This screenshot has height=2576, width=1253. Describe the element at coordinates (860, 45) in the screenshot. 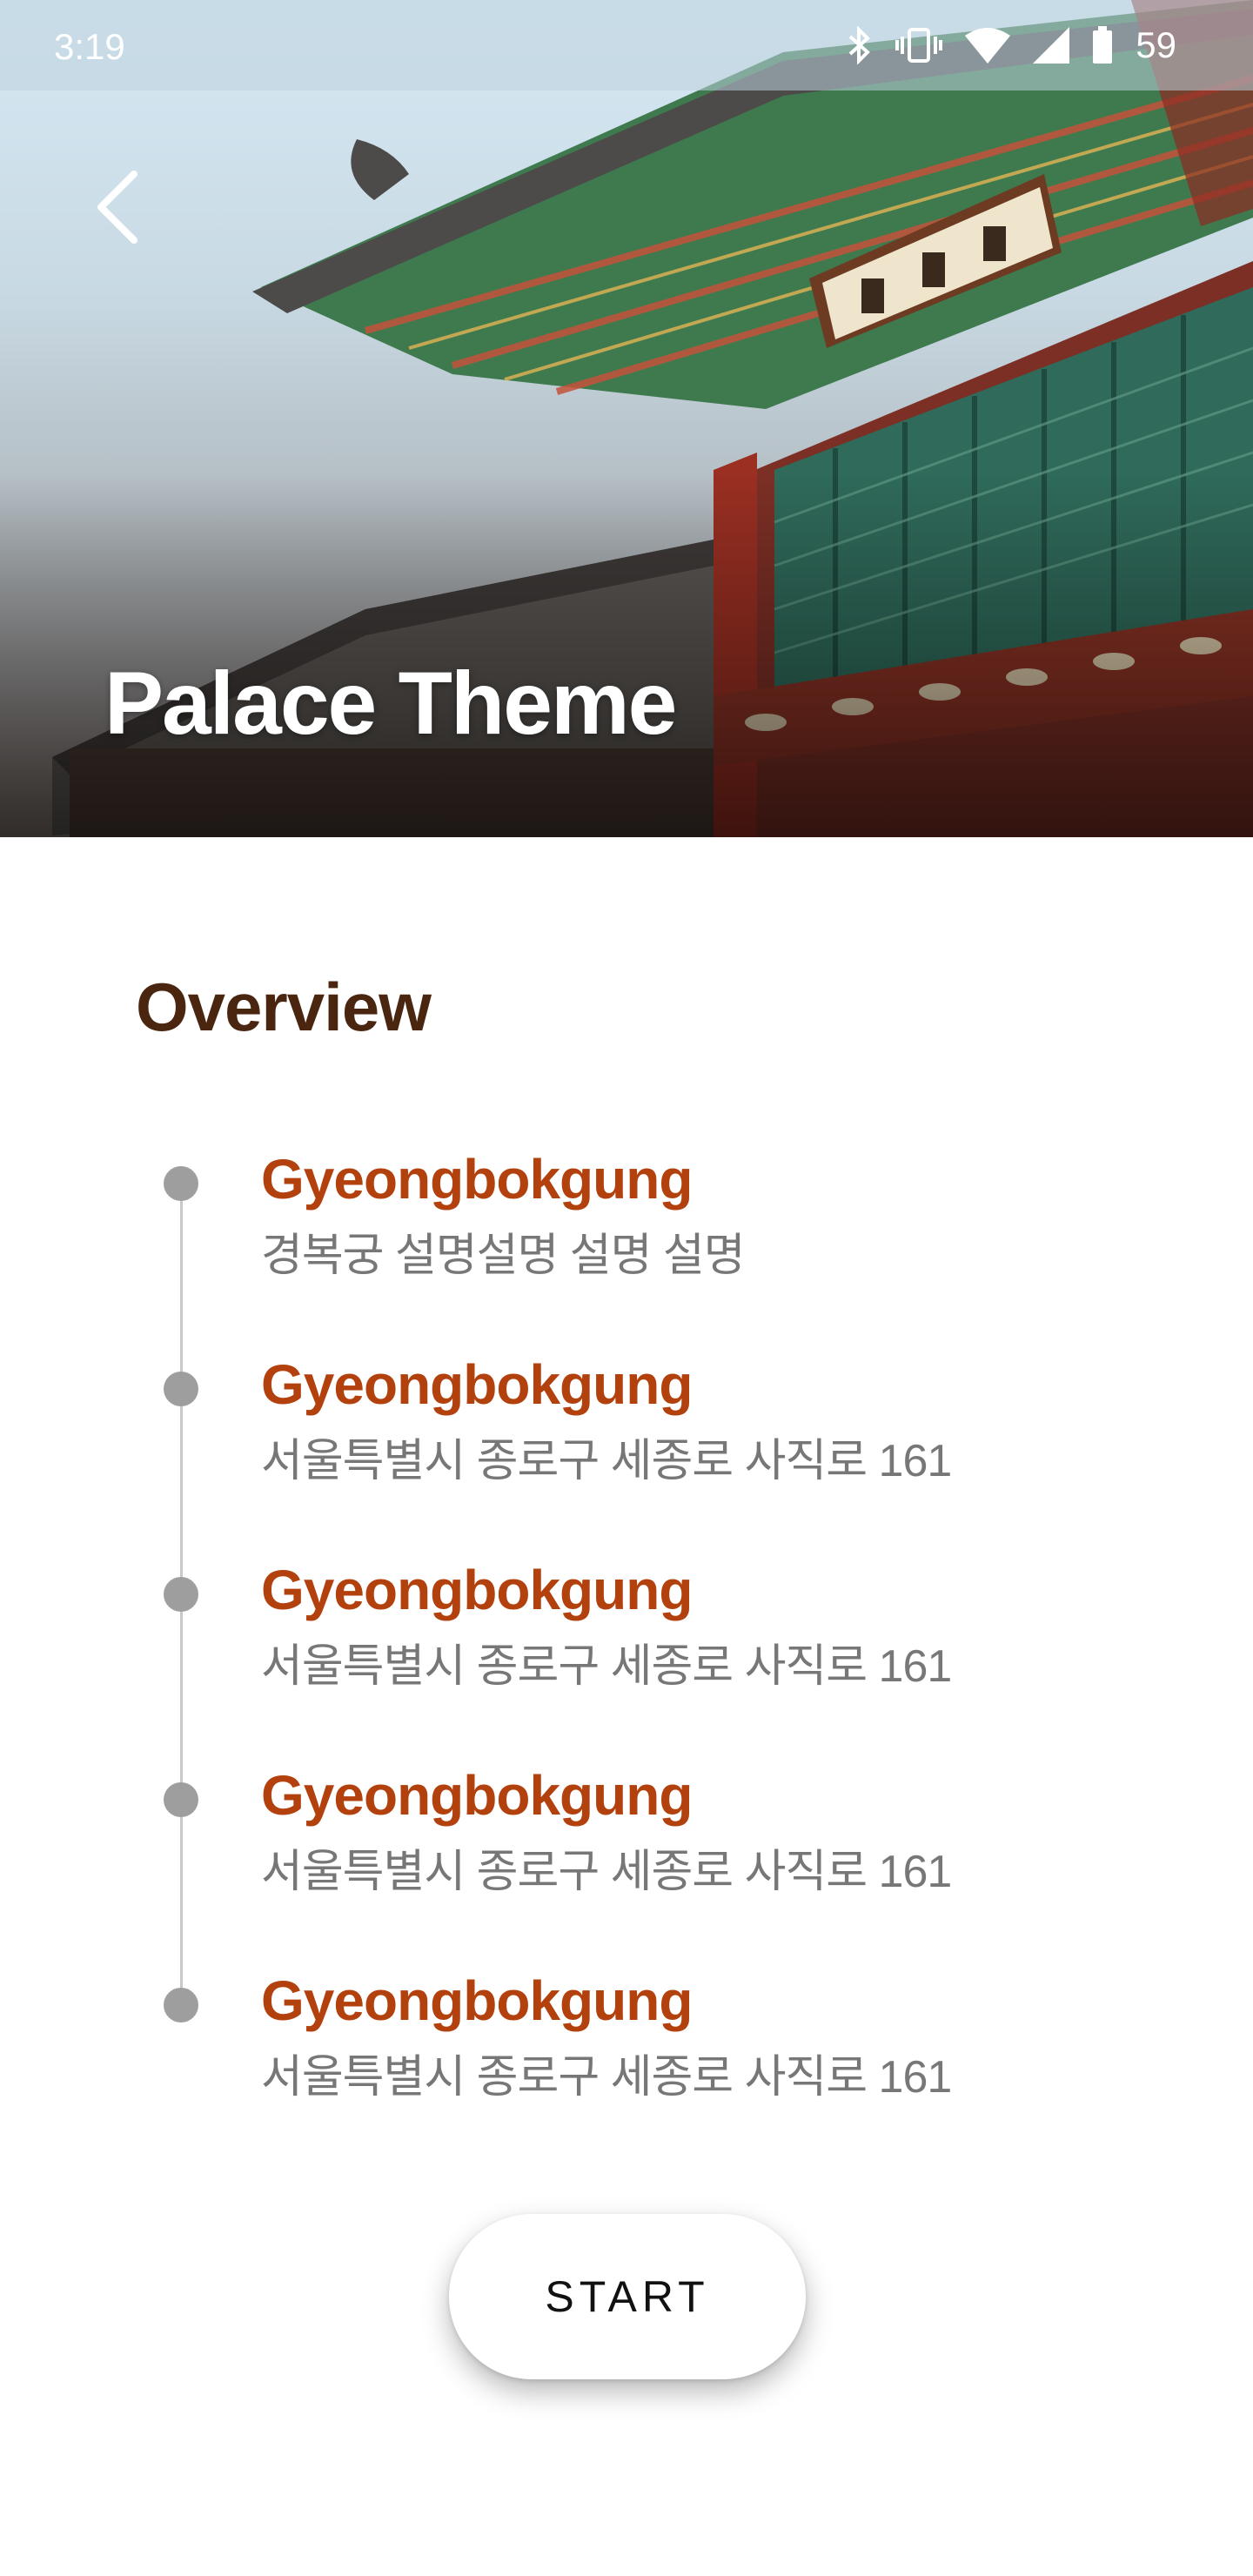

I see `bluetooth-icon` at that location.